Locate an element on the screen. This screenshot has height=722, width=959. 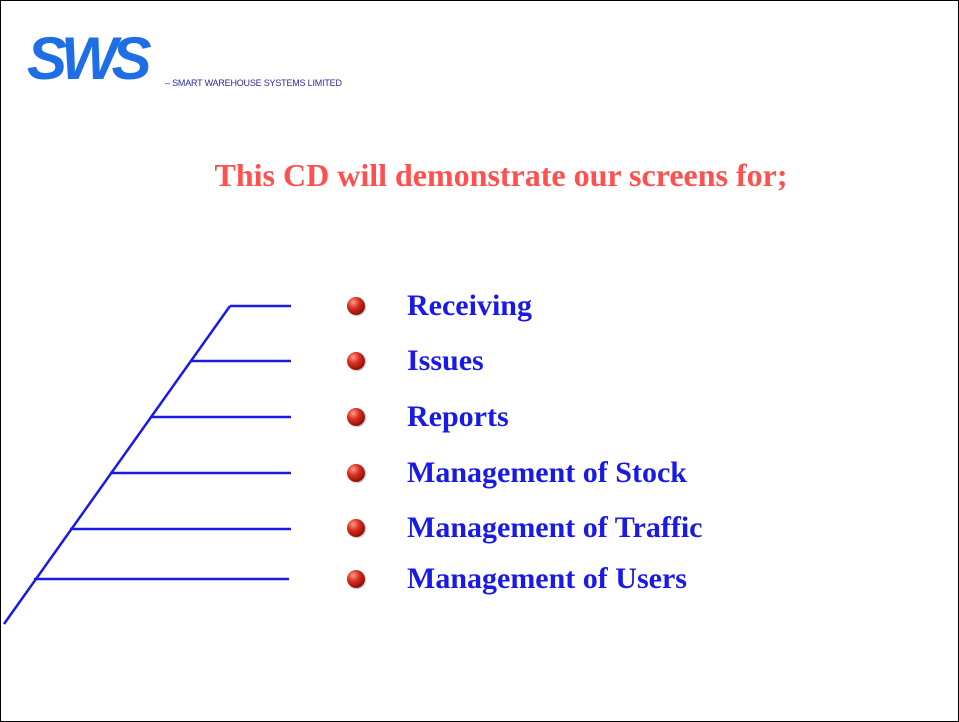
list-item-label: Receiving is located at coordinates (469, 305).